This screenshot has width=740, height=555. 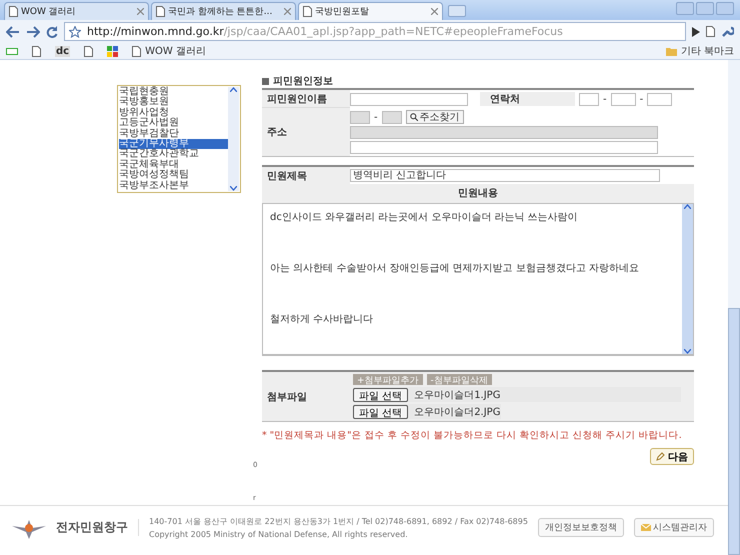 I want to click on browser-tab: WOW 갤러리, so click(x=76, y=11).